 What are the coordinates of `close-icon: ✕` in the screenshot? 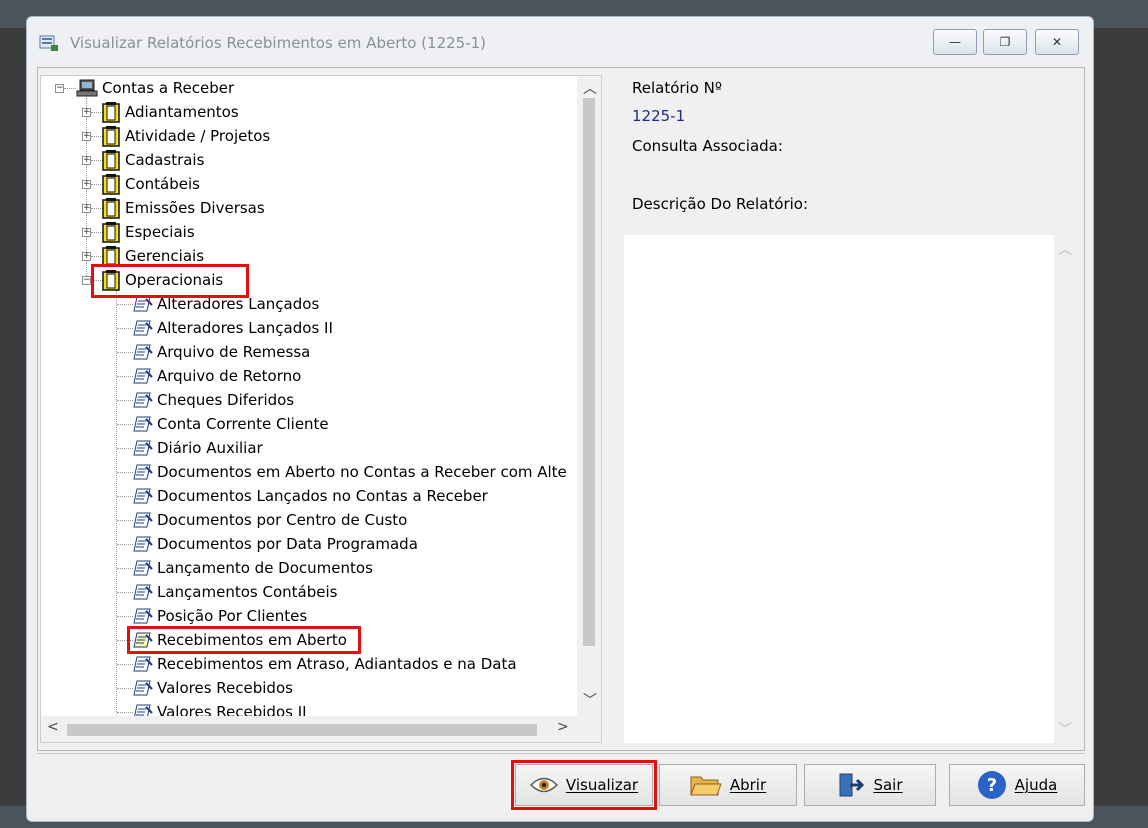 It's located at (1057, 42).